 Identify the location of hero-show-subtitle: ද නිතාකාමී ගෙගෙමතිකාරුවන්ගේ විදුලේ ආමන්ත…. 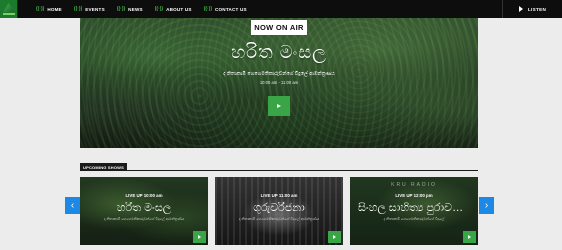
(279, 74).